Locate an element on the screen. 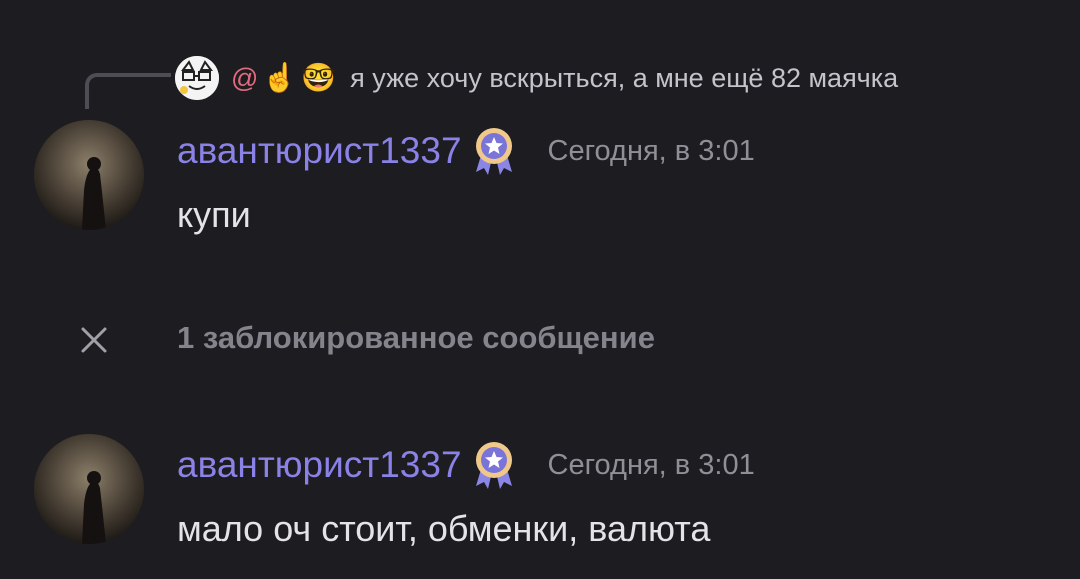  blocked-messages-toggle: 1 заблокированное сообщение is located at coordinates (540, 341).